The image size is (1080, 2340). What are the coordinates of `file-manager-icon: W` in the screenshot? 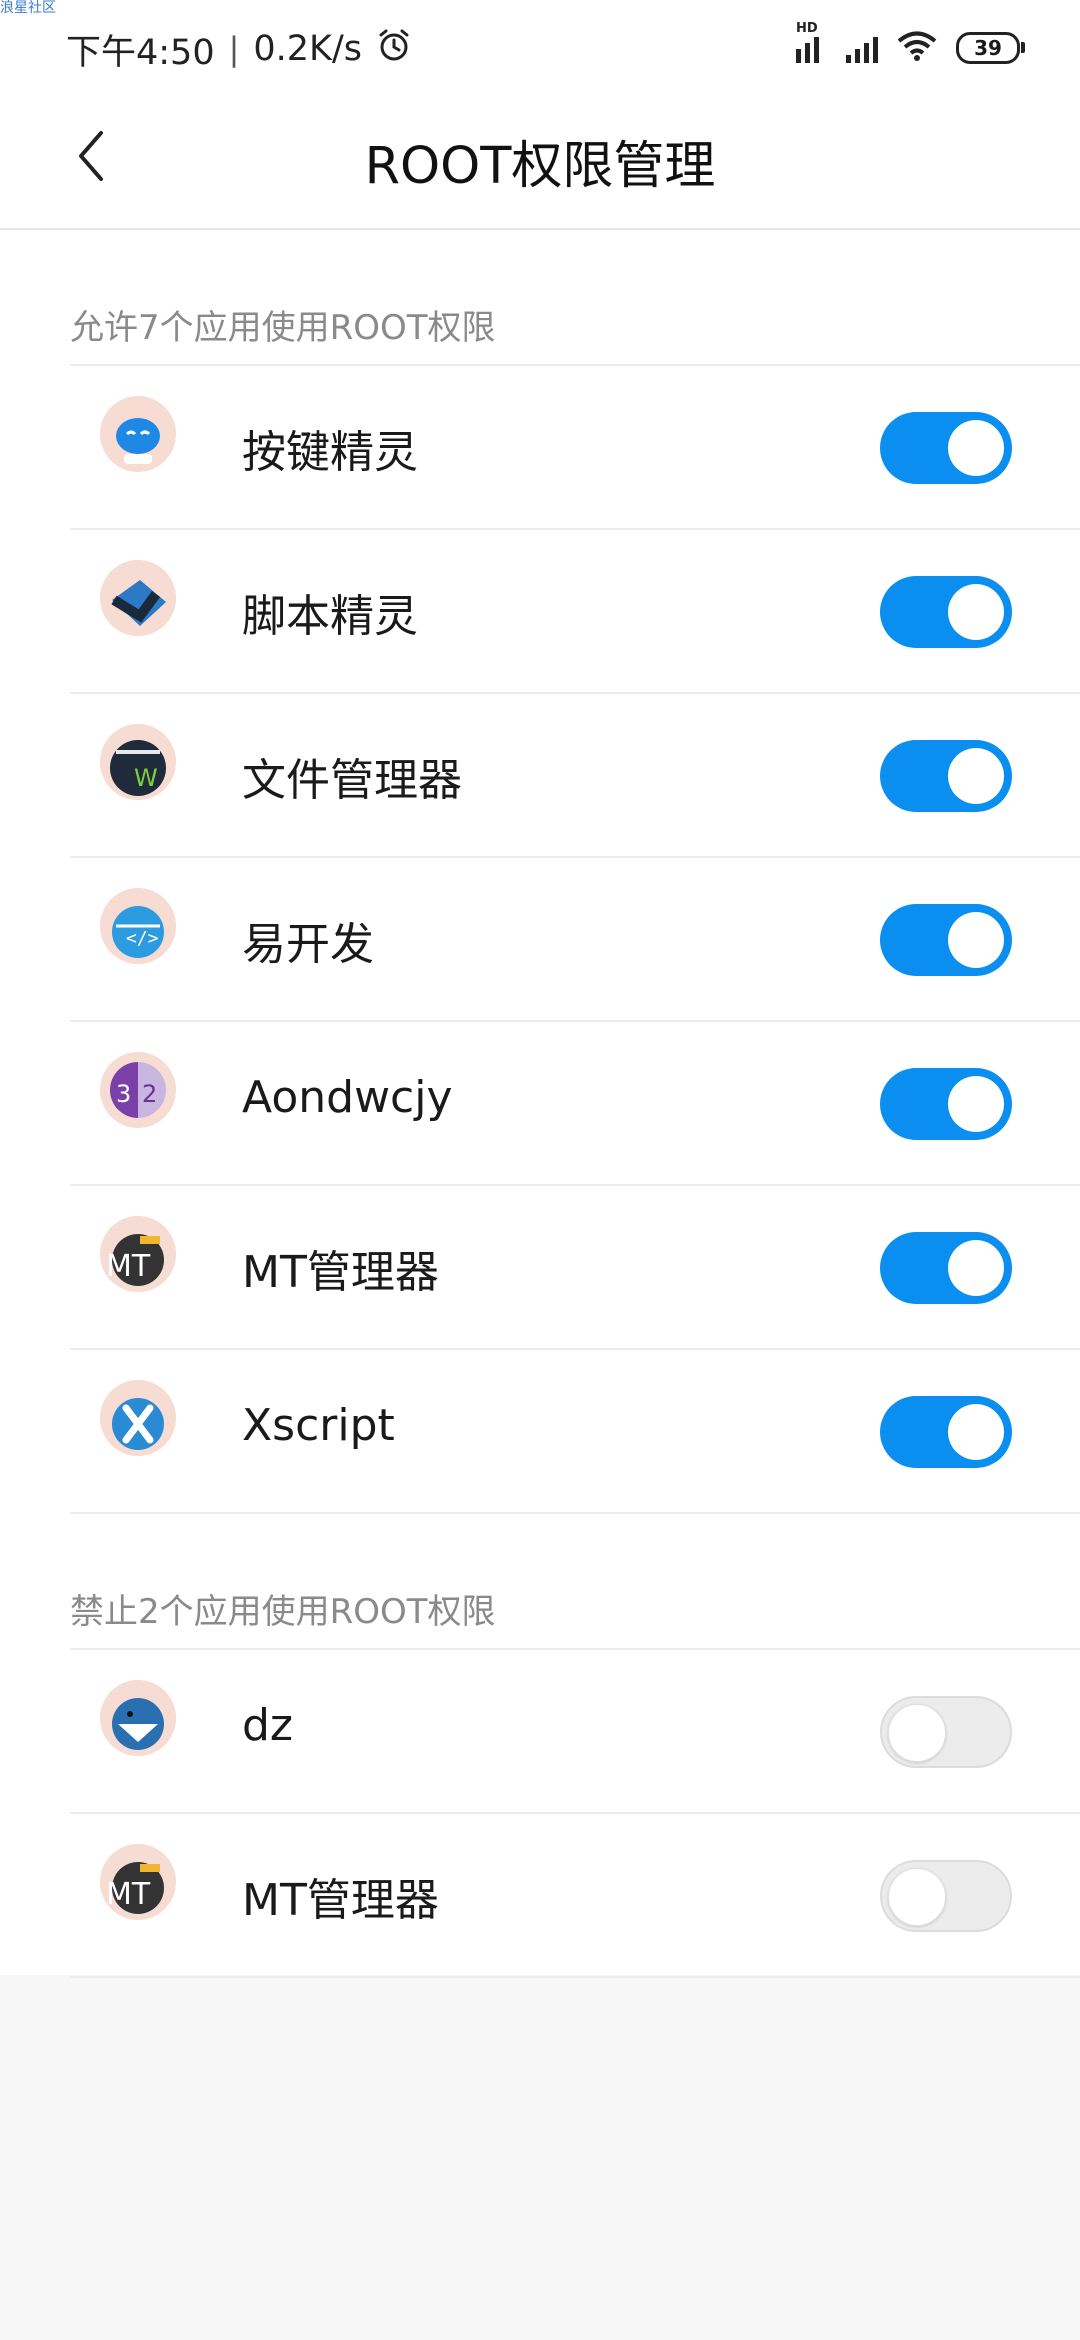 It's located at (138, 762).